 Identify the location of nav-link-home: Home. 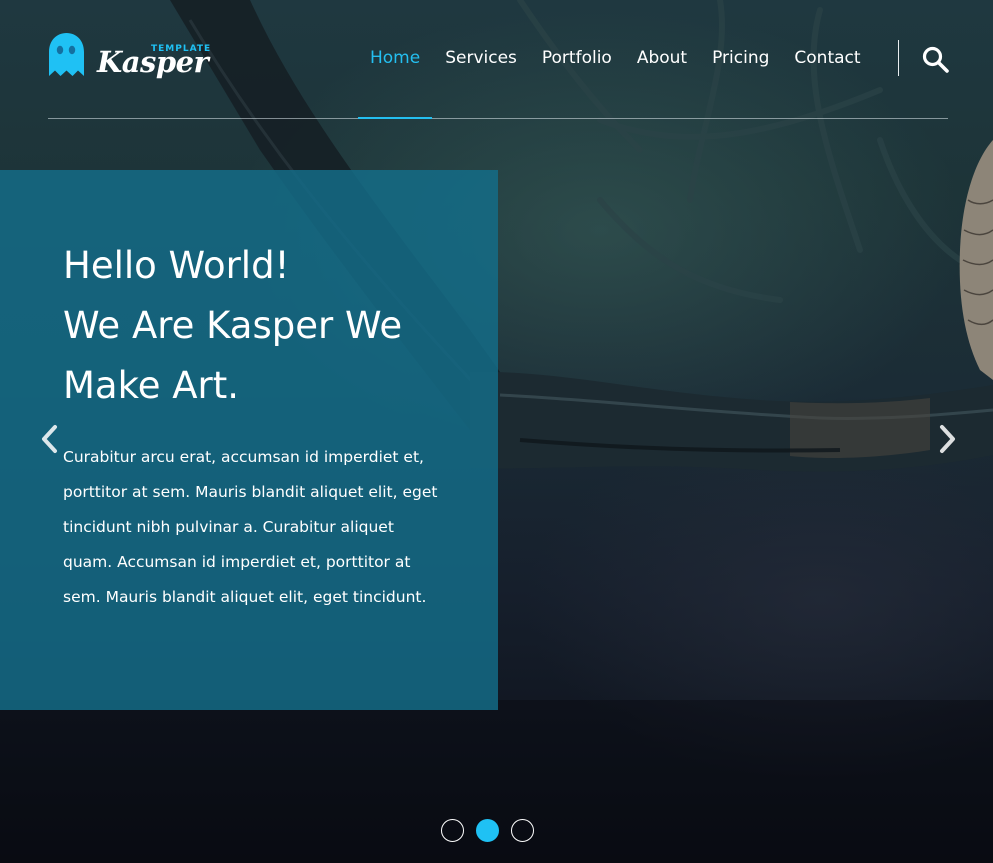
(395, 58).